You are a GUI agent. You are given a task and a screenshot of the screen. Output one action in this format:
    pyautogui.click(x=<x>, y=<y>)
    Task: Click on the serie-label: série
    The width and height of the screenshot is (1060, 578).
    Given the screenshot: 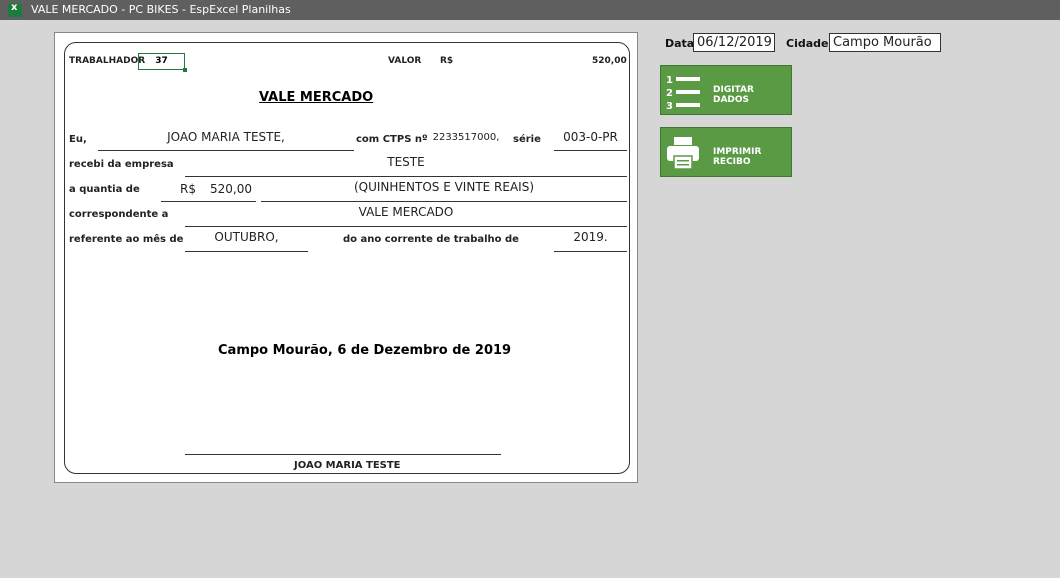 What is the action you would take?
    pyautogui.click(x=527, y=139)
    